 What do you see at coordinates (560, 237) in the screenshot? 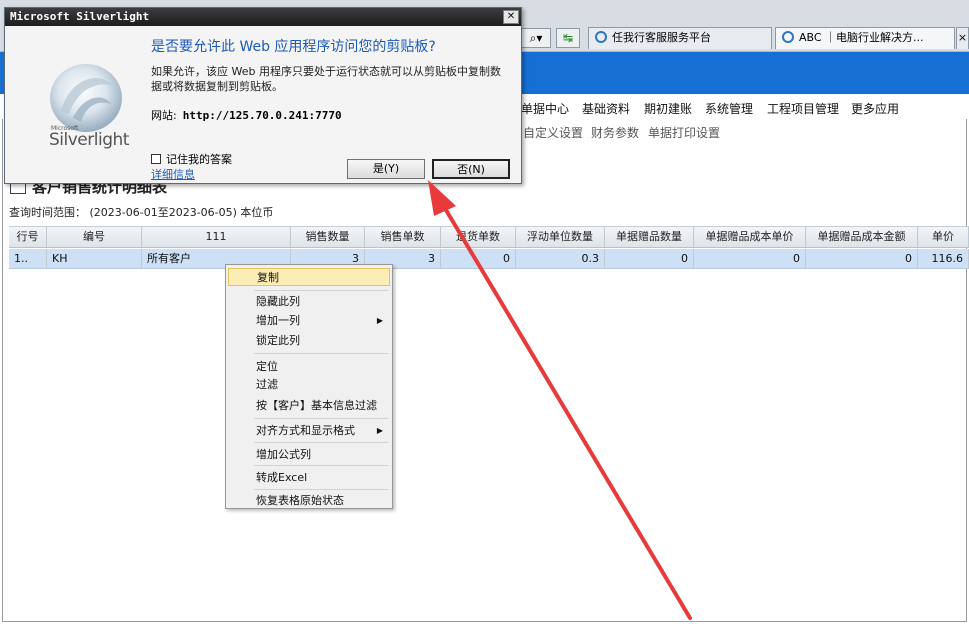
I see `col-header-float-unit-qty: 浮动单位数量` at bounding box center [560, 237].